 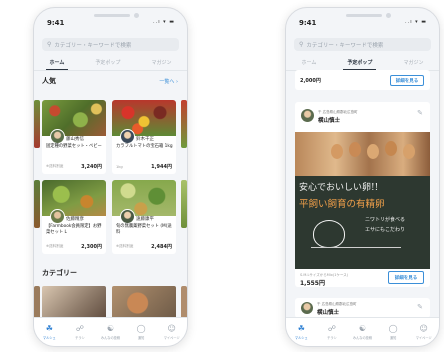 I want to click on see-more-label: 一覧へ, so click(x=167, y=82).